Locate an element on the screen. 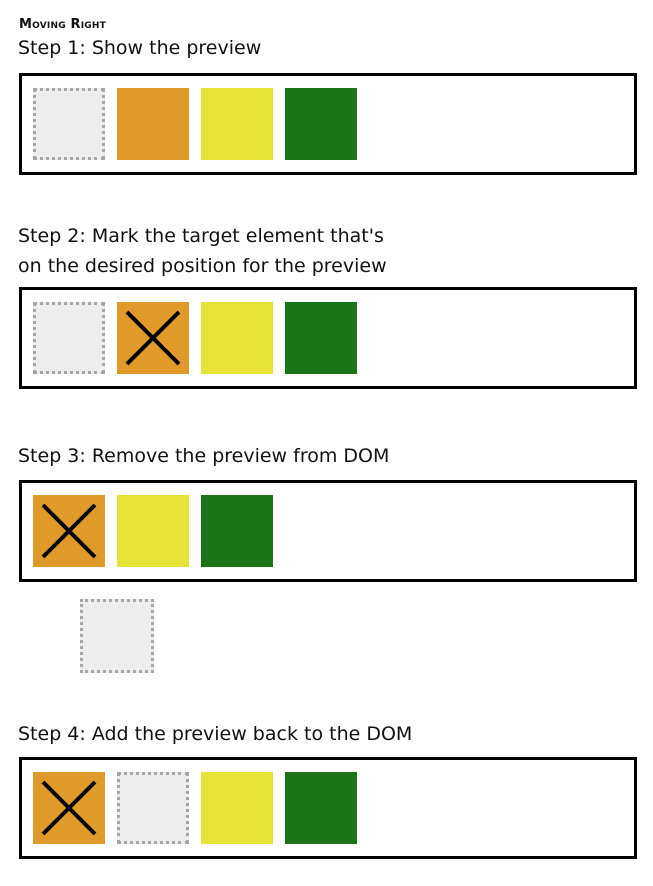 The image size is (653, 886). step-3-title: Step 3: Remove the preview from DOM is located at coordinates (203, 456).